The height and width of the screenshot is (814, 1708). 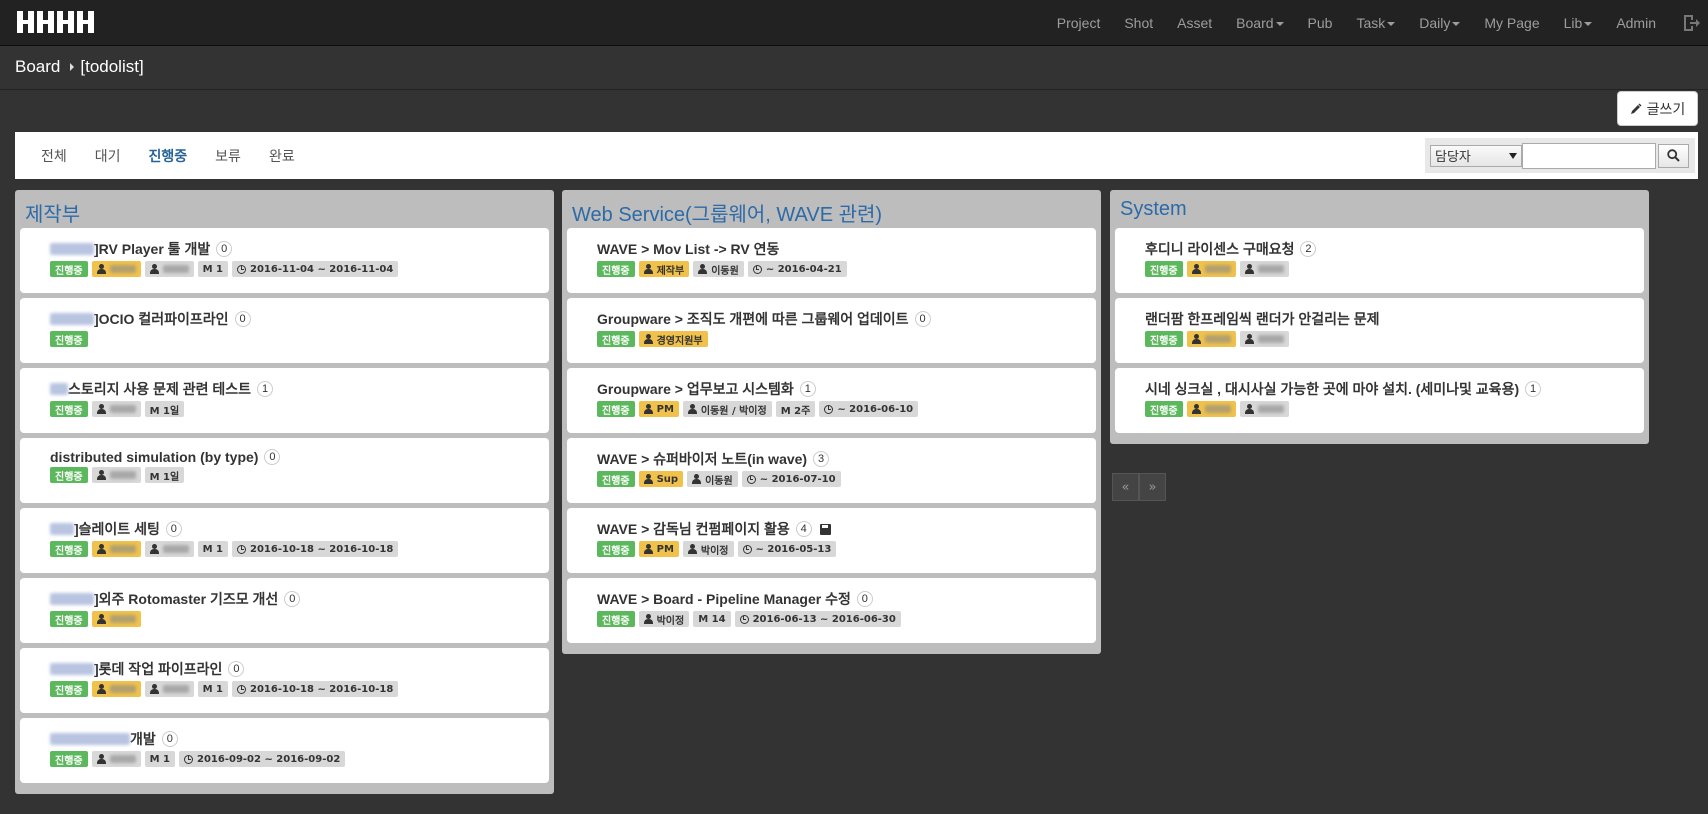 What do you see at coordinates (55, 22) in the screenshot?
I see `logo` at bounding box center [55, 22].